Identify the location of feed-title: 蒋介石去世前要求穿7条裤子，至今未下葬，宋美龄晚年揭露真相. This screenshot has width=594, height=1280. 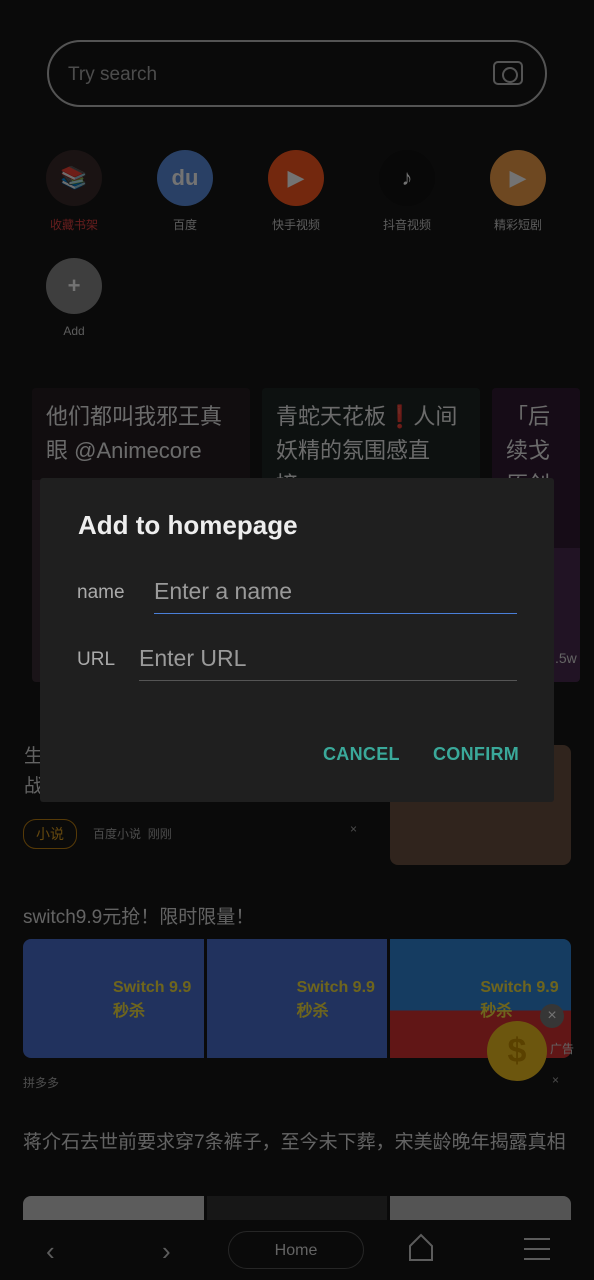
(298, 1142).